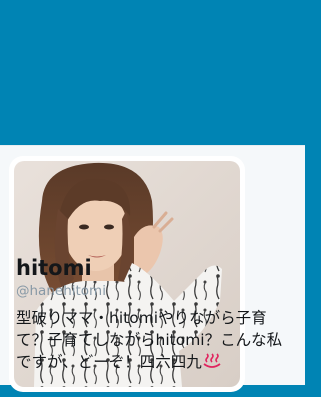 Image resolution: width=321 pixels, height=397 pixels. Describe the element at coordinates (61, 291) in the screenshot. I see `profile-handle: @hanehitomi` at that location.